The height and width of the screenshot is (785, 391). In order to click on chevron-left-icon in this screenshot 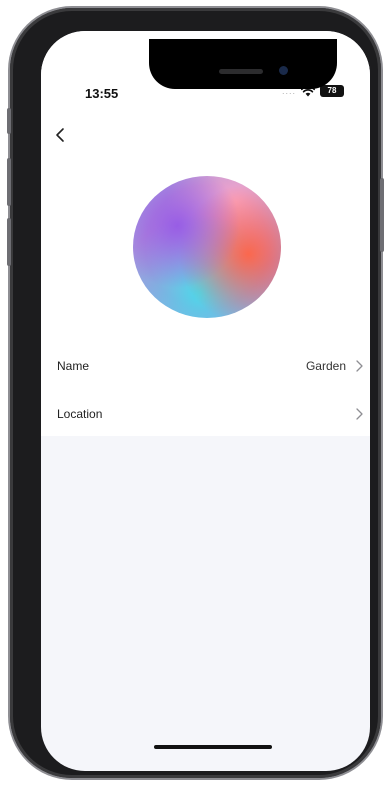, I will do `click(60, 135)`.